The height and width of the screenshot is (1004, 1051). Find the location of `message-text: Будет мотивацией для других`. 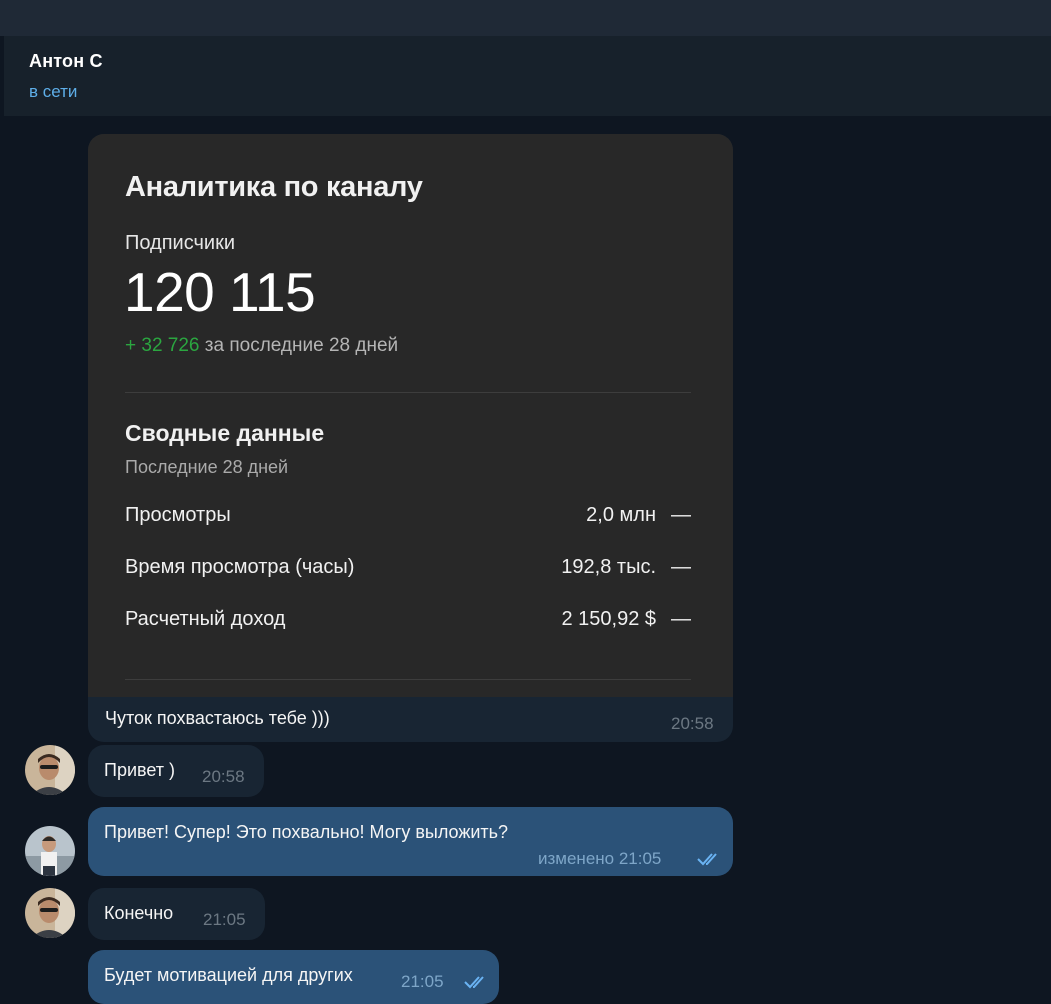

message-text: Будет мотивацией для других is located at coordinates (228, 975).